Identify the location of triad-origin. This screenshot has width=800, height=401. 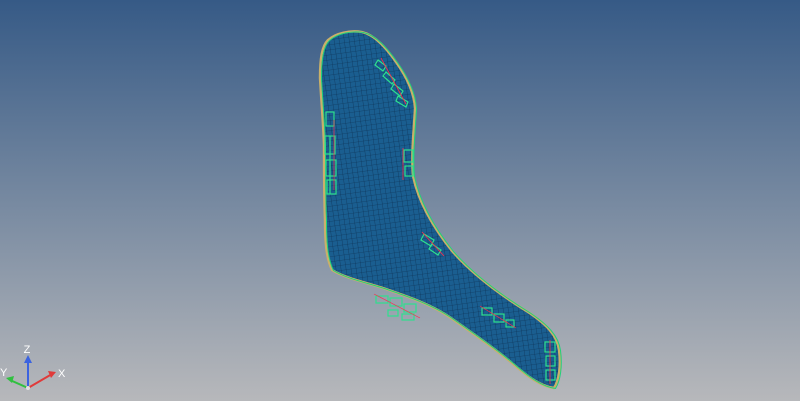
(28, 388).